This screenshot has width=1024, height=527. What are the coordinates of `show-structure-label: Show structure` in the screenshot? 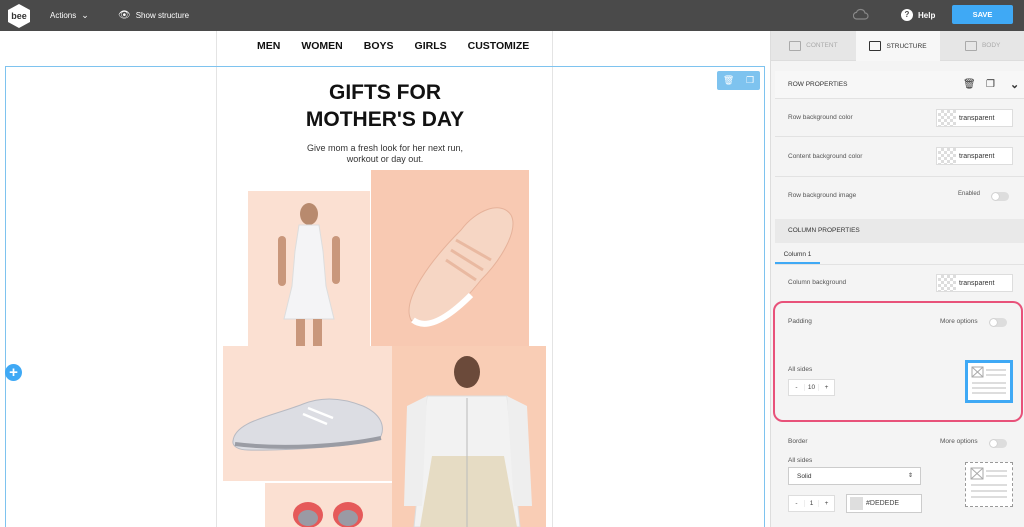 It's located at (162, 15).